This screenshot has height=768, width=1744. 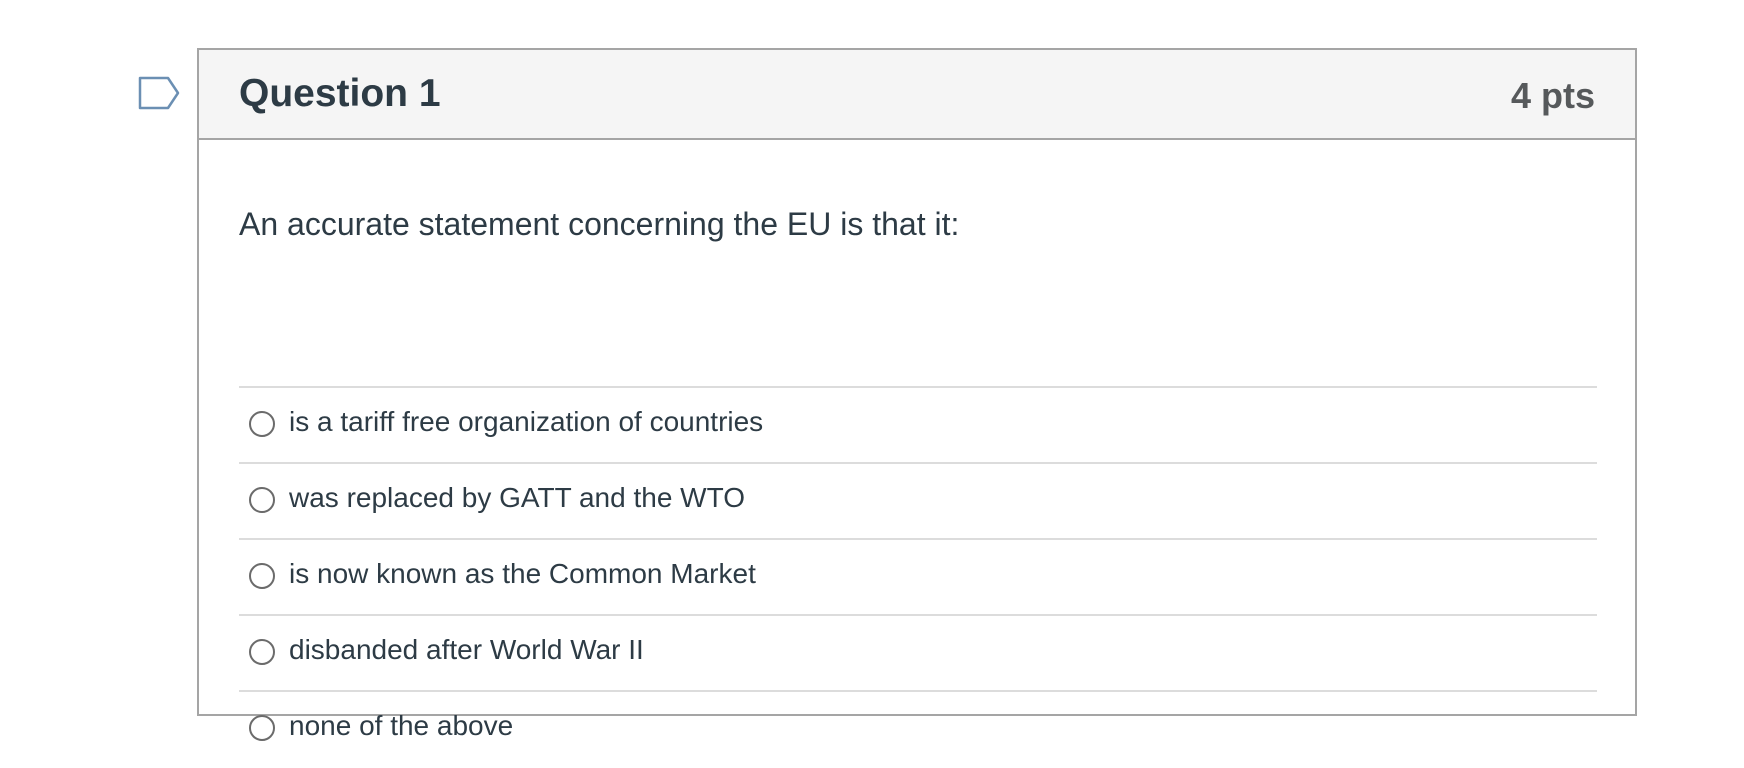 What do you see at coordinates (917, 95) in the screenshot?
I see `question-header: Question 1 4 pts` at bounding box center [917, 95].